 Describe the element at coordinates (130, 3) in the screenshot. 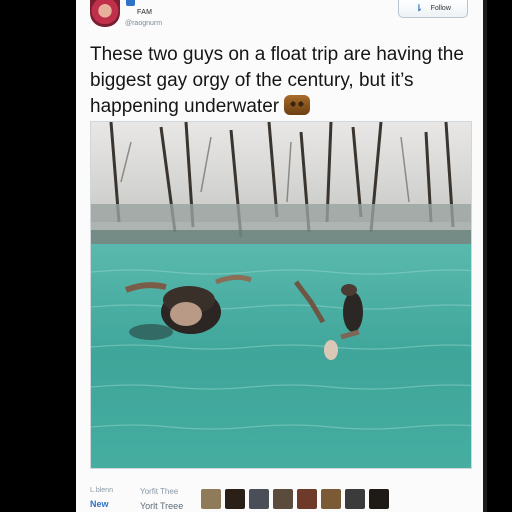

I see `verified-icon` at that location.